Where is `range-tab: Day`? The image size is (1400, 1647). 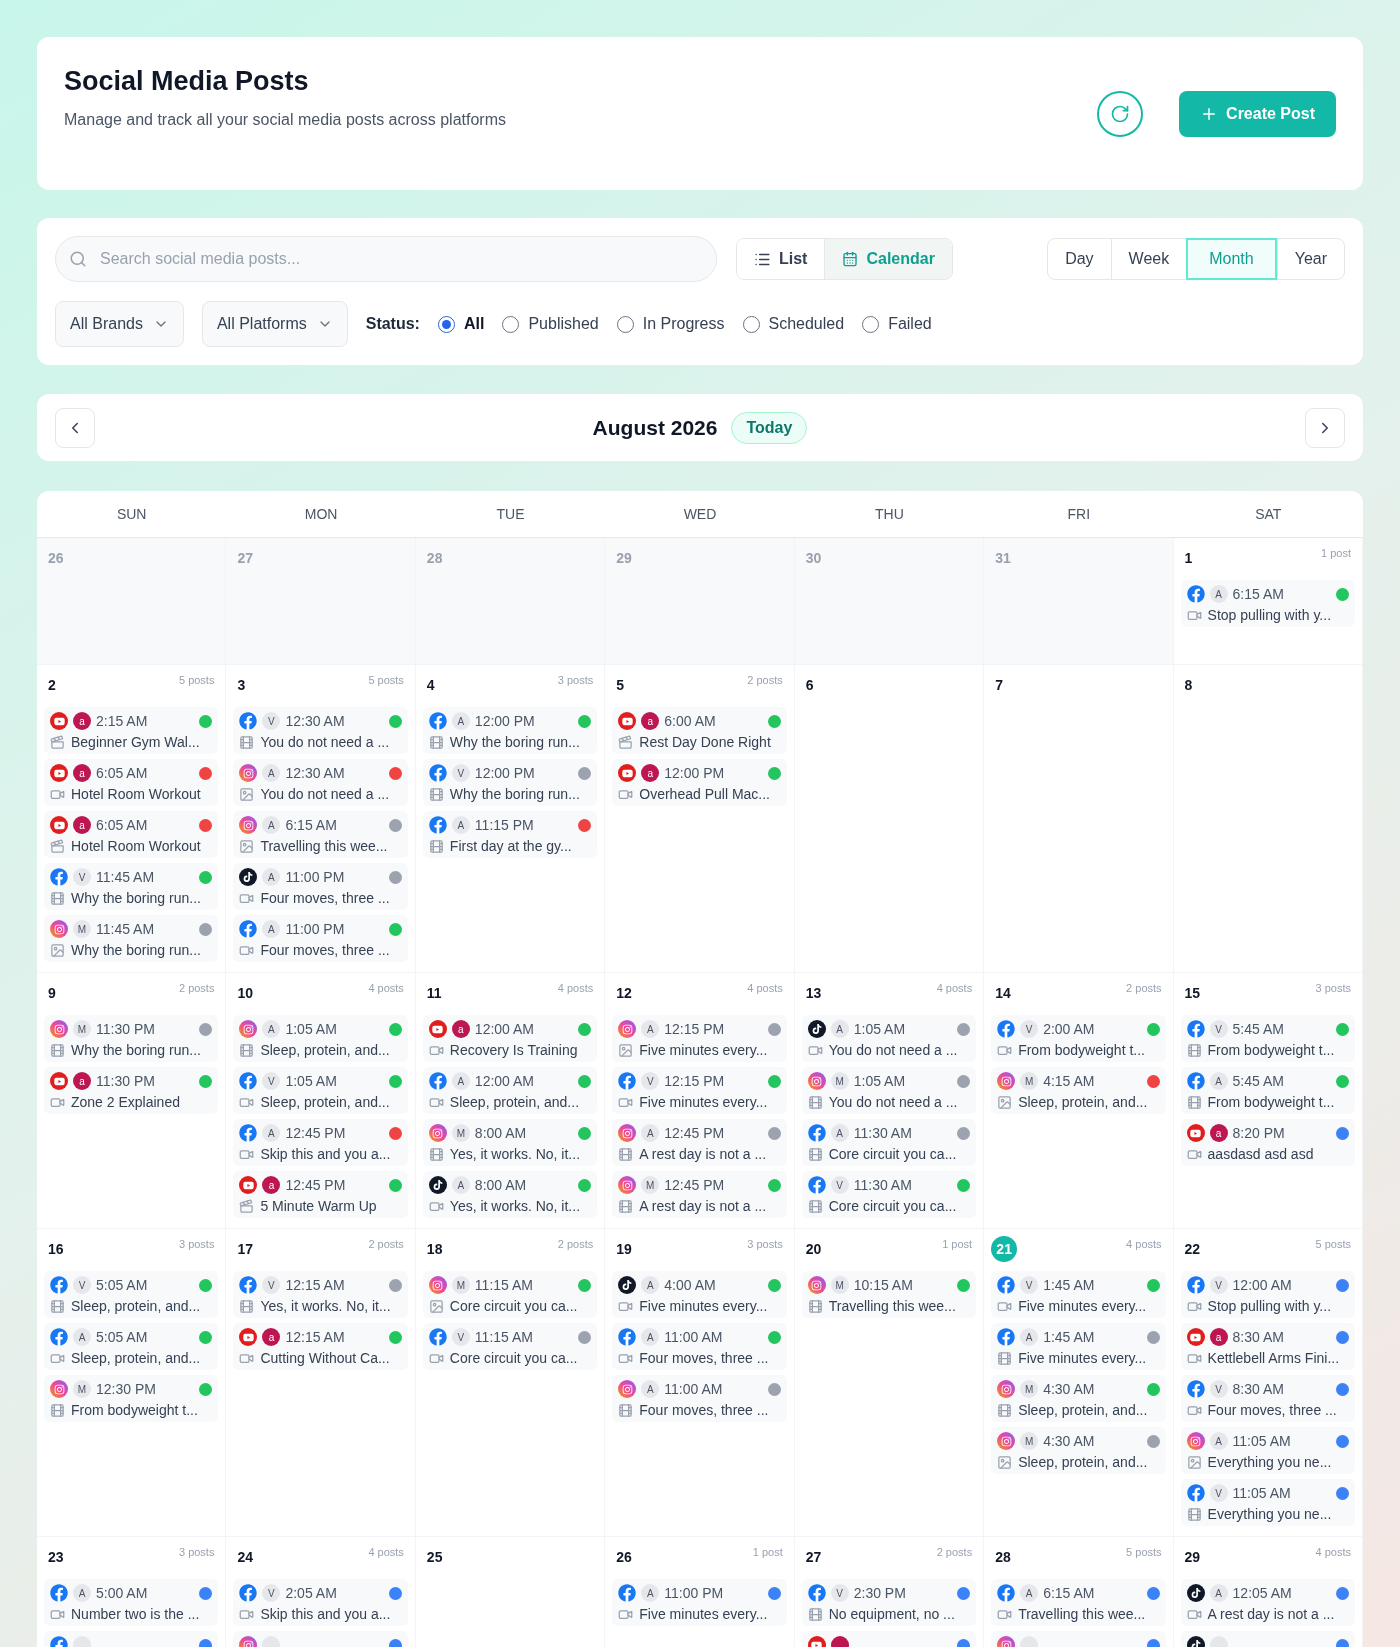
range-tab: Day is located at coordinates (1079, 259).